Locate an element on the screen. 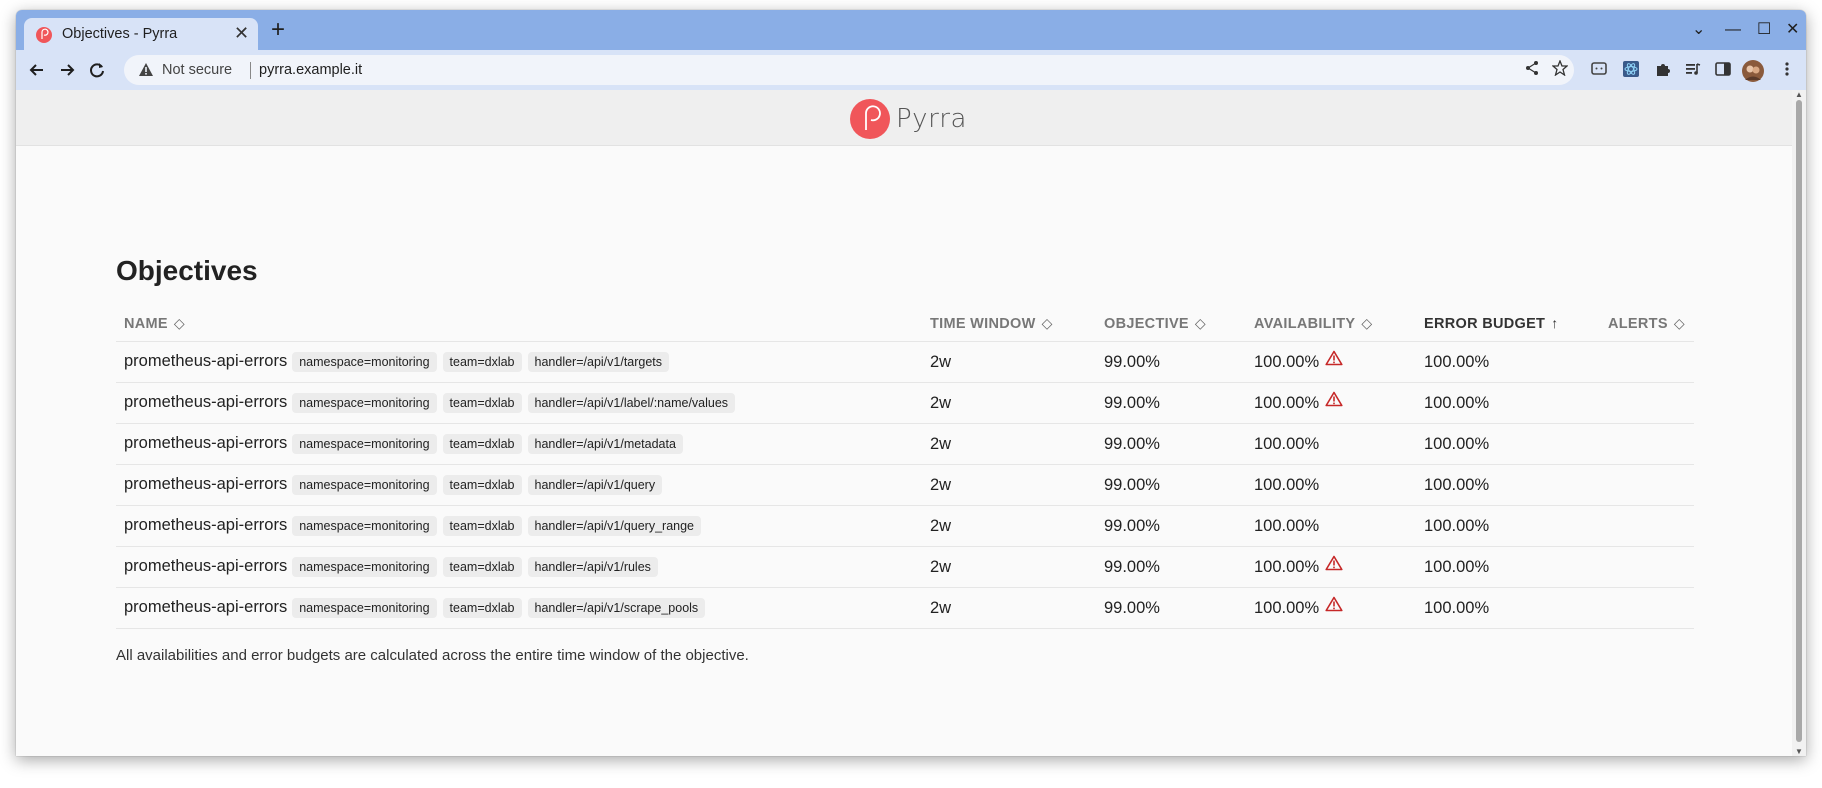  forward-icon is located at coordinates (67, 70).